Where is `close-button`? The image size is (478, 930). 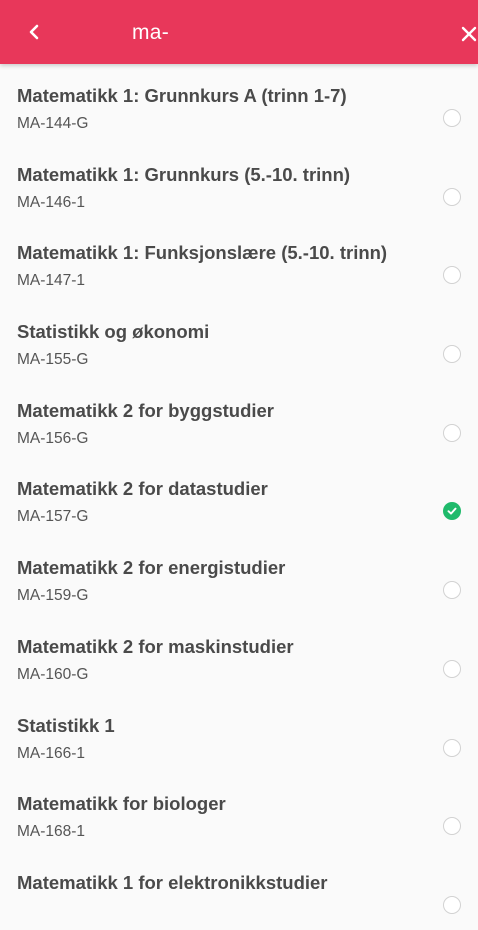
close-button is located at coordinates (465, 34).